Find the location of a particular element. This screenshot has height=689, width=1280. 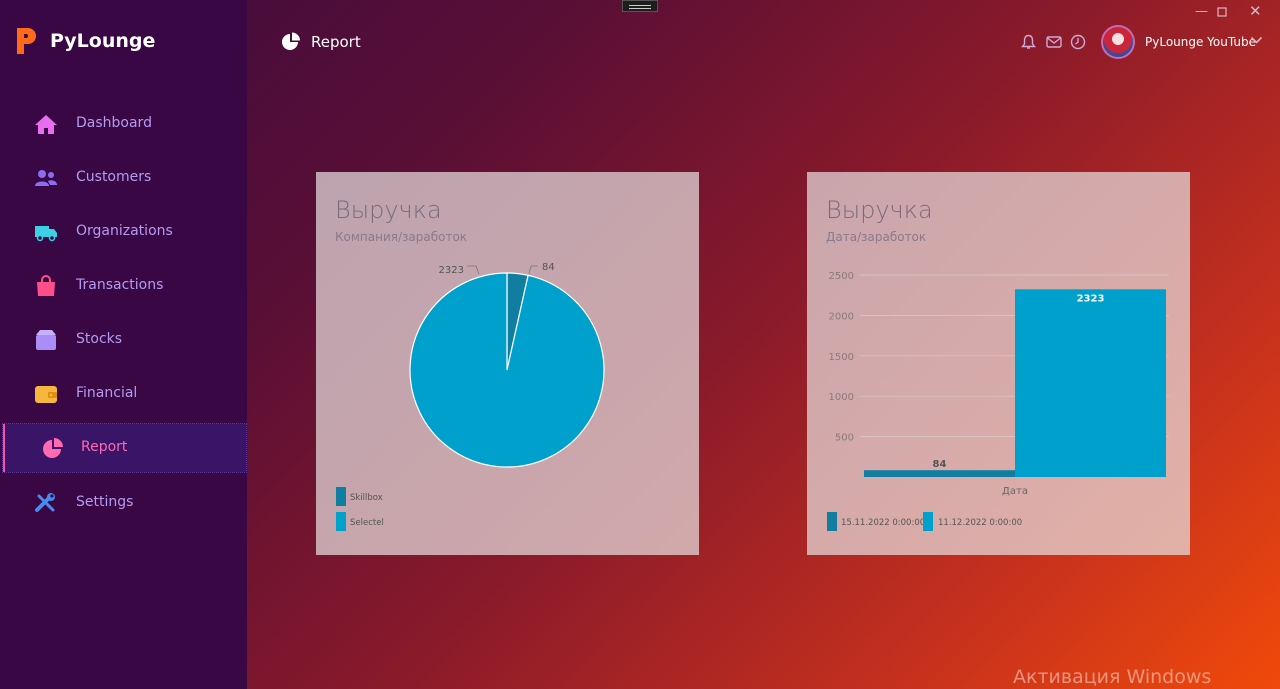

y-tick-label: 2500 is located at coordinates (841, 276).